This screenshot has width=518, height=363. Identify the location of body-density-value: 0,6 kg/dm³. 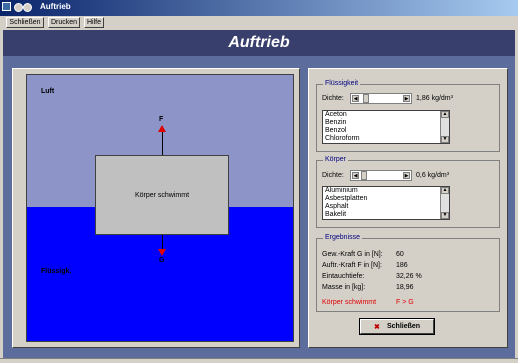
(433, 175).